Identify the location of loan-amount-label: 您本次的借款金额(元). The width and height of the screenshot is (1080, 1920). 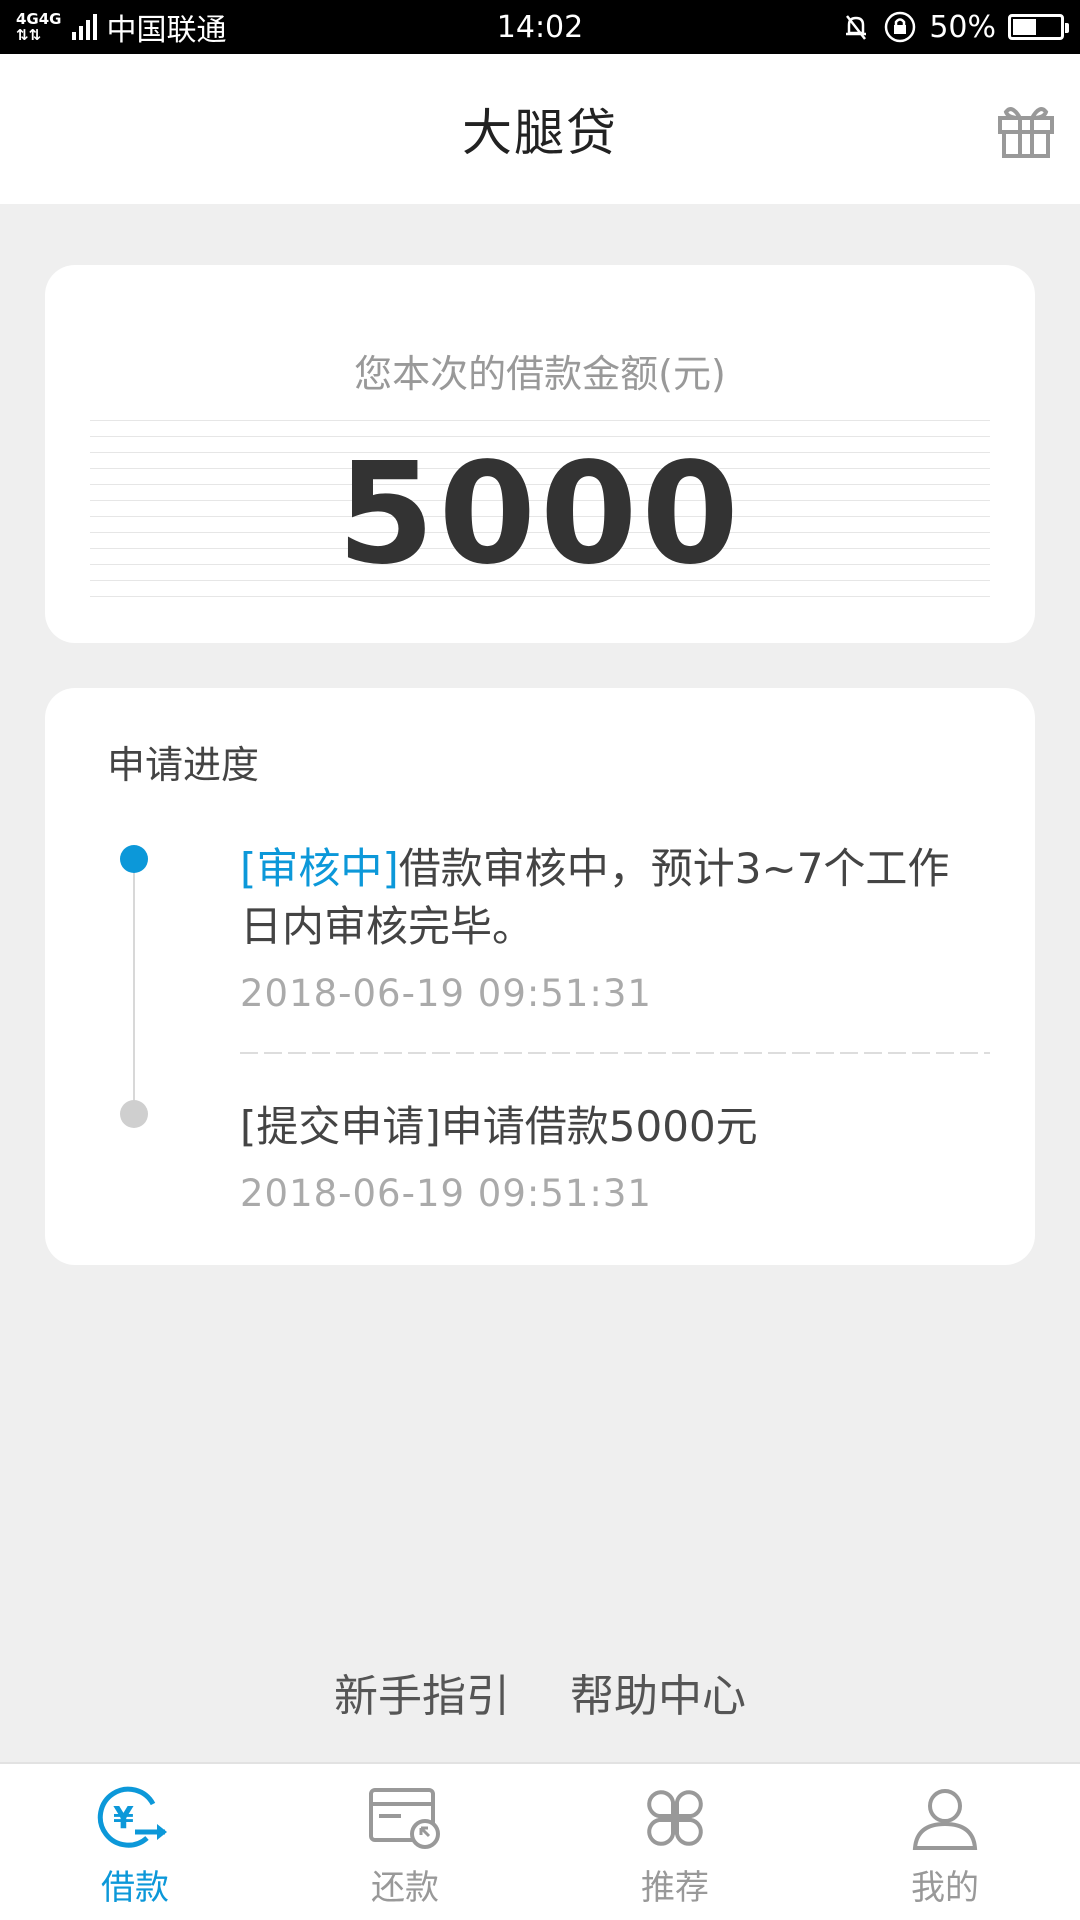
(540, 374).